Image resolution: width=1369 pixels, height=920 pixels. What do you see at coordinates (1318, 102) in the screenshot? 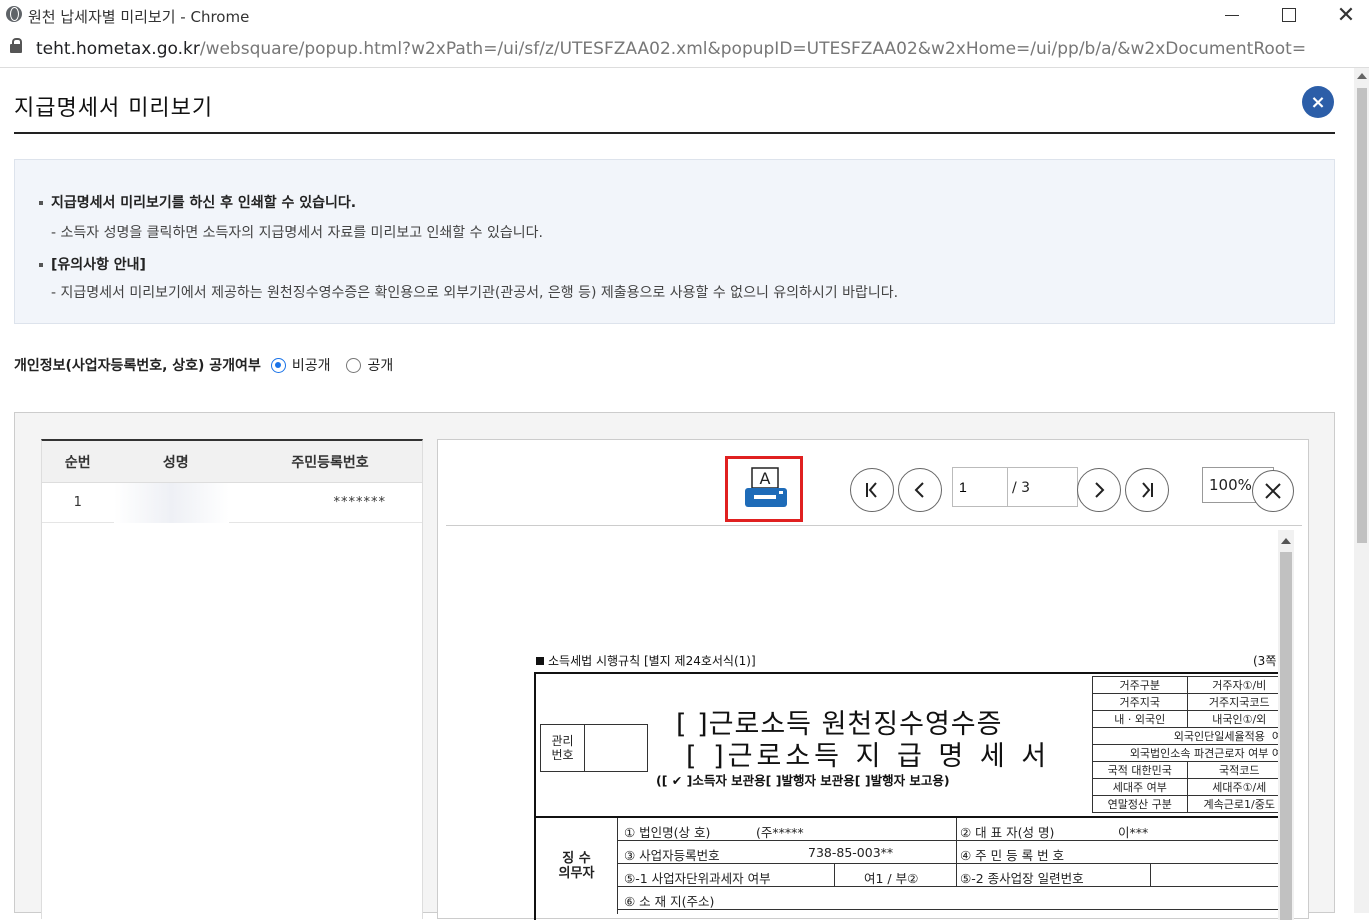
I see `popup-close-button: ×` at bounding box center [1318, 102].